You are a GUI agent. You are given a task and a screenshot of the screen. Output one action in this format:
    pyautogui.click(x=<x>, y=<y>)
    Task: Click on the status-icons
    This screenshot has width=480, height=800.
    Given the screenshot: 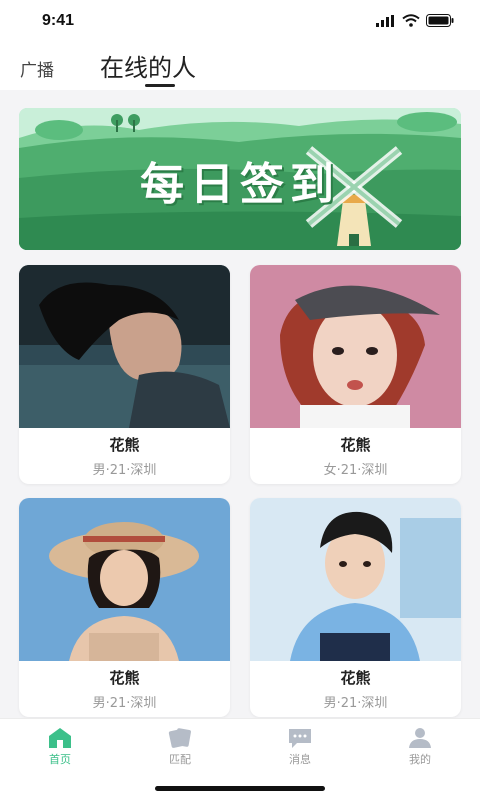 What is the action you would take?
    pyautogui.click(x=415, y=20)
    